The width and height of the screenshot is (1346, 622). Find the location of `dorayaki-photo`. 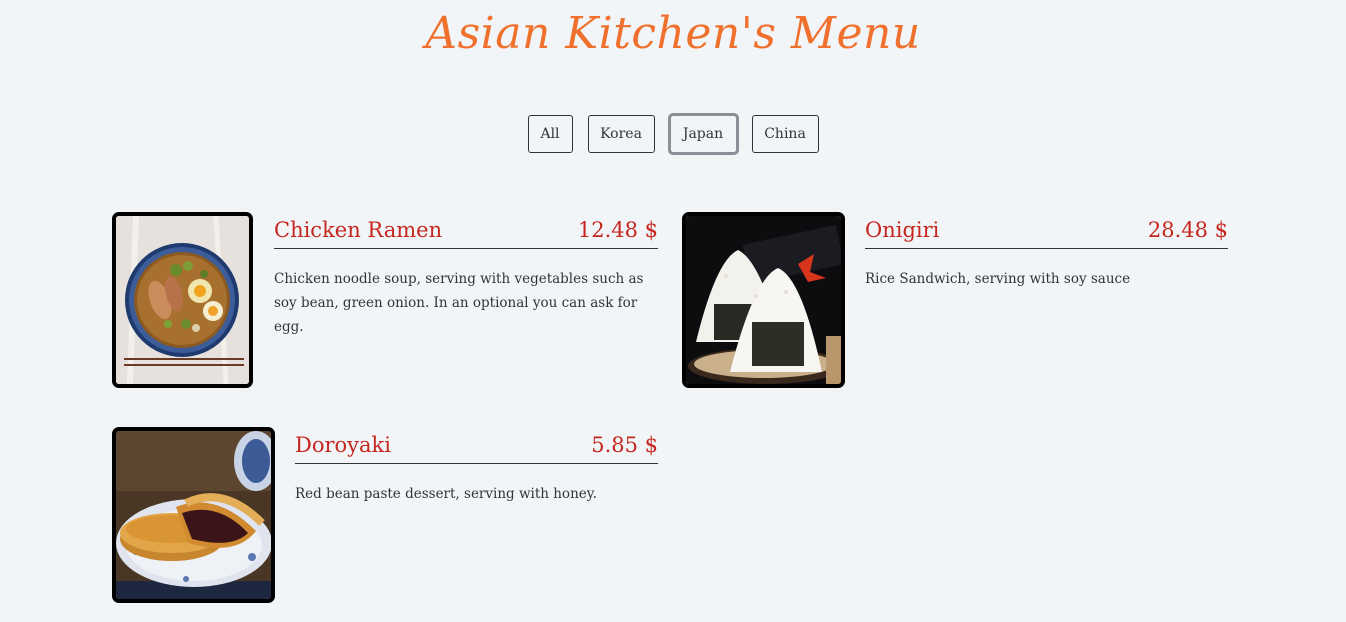

dorayaki-photo is located at coordinates (193, 515).